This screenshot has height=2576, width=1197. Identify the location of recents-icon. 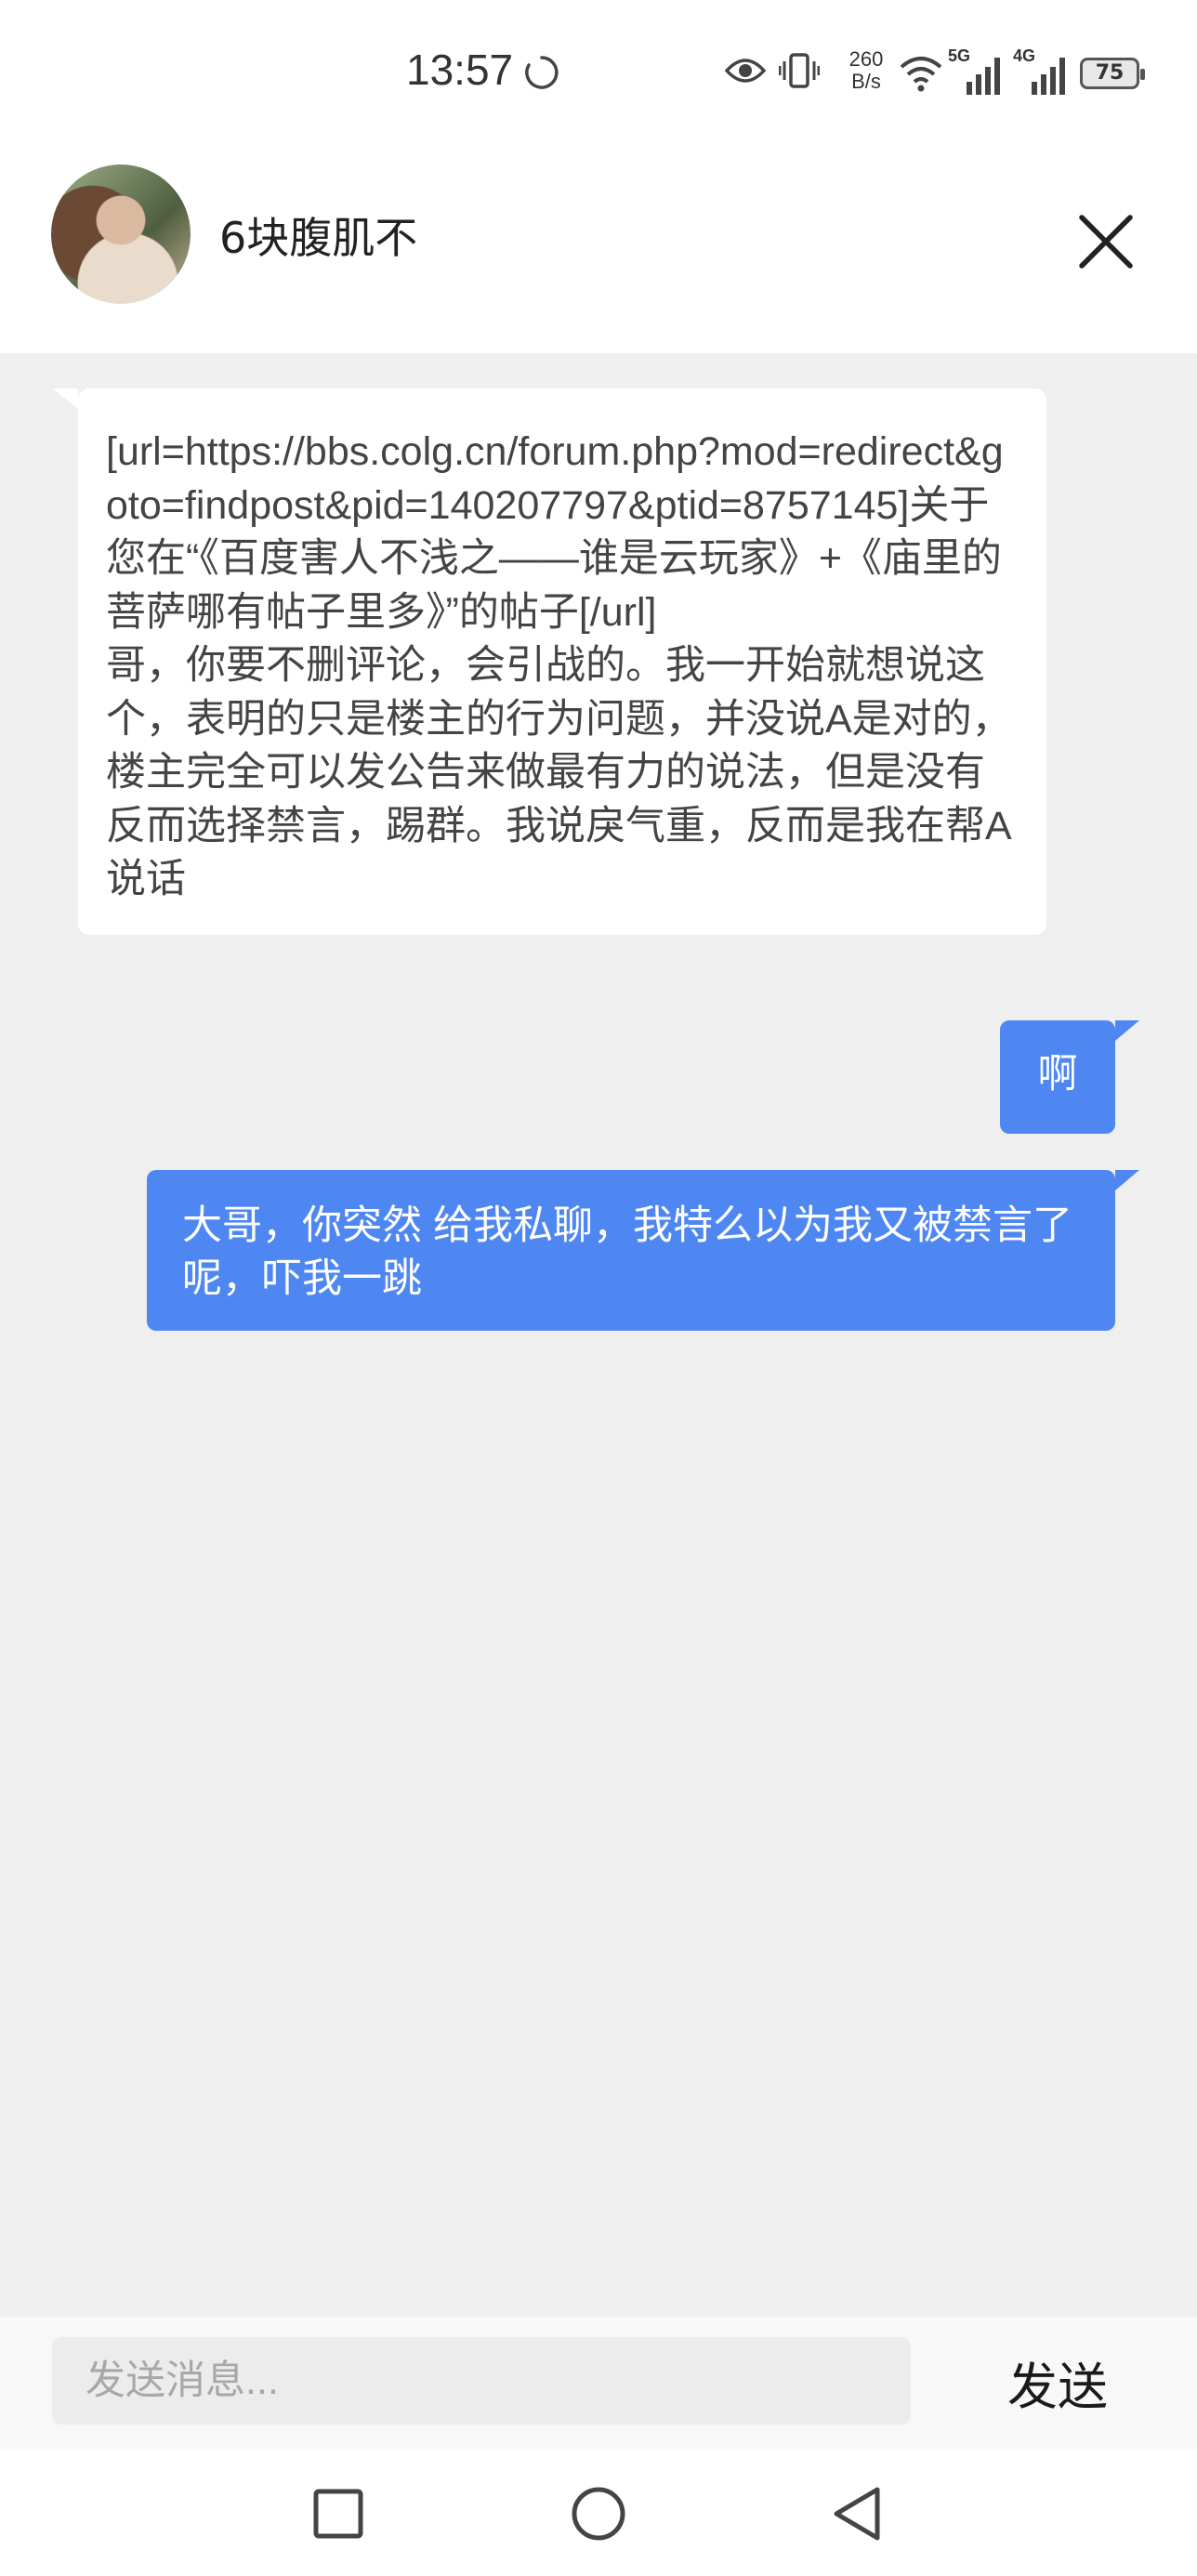
(338, 2514).